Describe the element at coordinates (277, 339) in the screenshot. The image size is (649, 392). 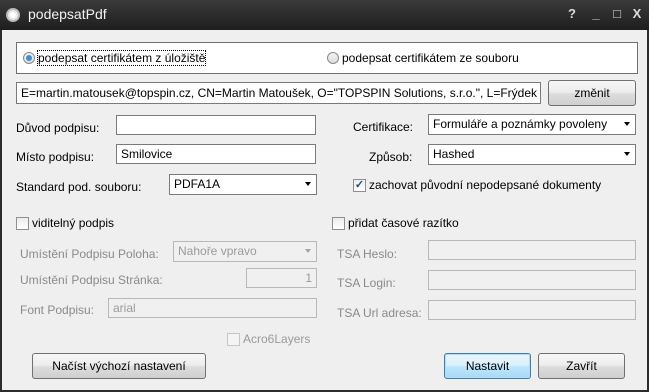
I see `acro6-label: Acro6Layers` at that location.